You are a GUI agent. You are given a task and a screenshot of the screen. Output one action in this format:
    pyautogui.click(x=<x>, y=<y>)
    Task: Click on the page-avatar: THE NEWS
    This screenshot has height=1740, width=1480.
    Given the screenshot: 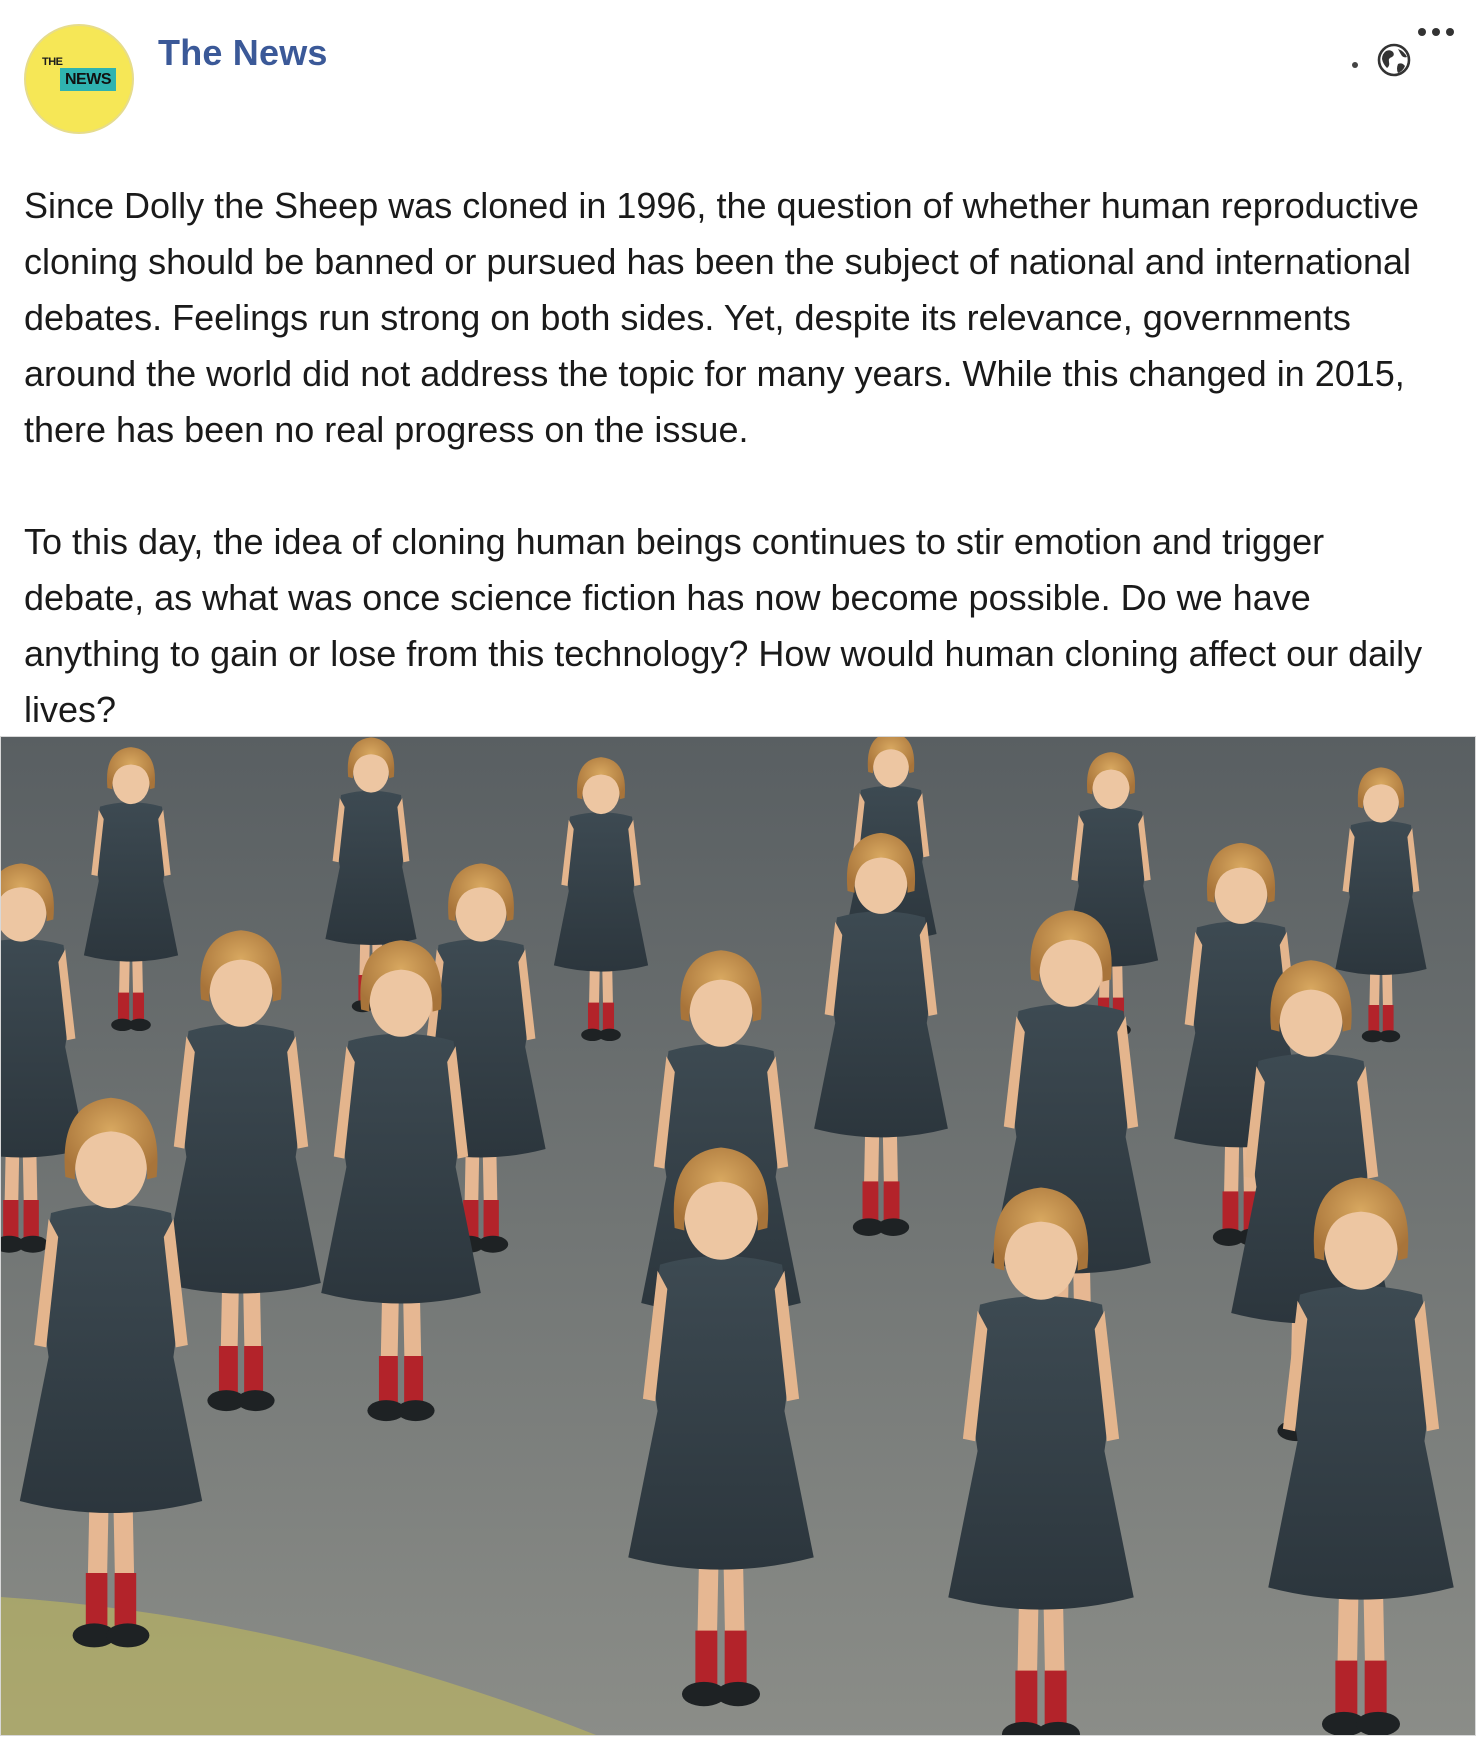 What is the action you would take?
    pyautogui.click(x=79, y=79)
    